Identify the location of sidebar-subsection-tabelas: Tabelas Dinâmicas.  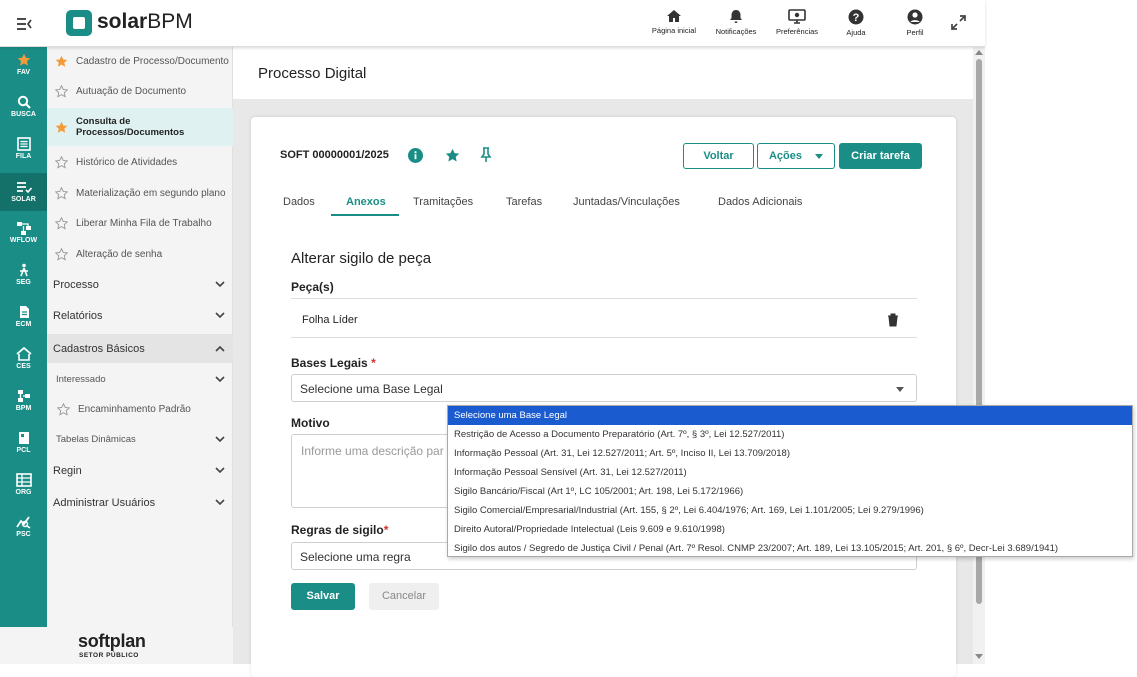
(140, 439).